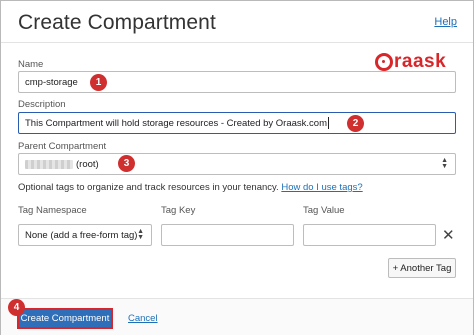  Describe the element at coordinates (126, 163) in the screenshot. I see `step-badge-3: 3` at that location.